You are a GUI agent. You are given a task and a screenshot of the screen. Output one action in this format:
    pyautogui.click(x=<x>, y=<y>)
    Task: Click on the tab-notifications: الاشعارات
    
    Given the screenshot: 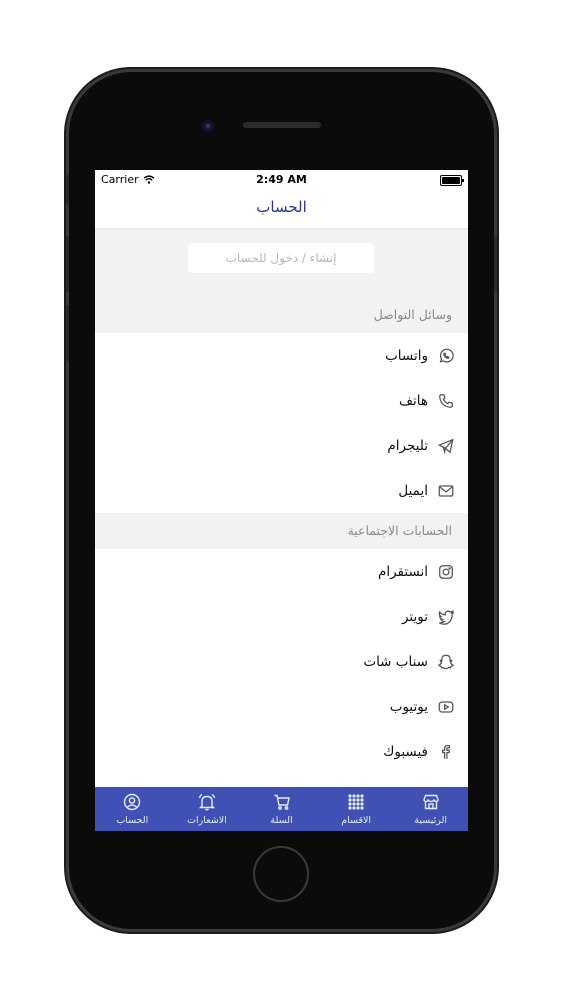 What is the action you would take?
    pyautogui.click(x=207, y=809)
    